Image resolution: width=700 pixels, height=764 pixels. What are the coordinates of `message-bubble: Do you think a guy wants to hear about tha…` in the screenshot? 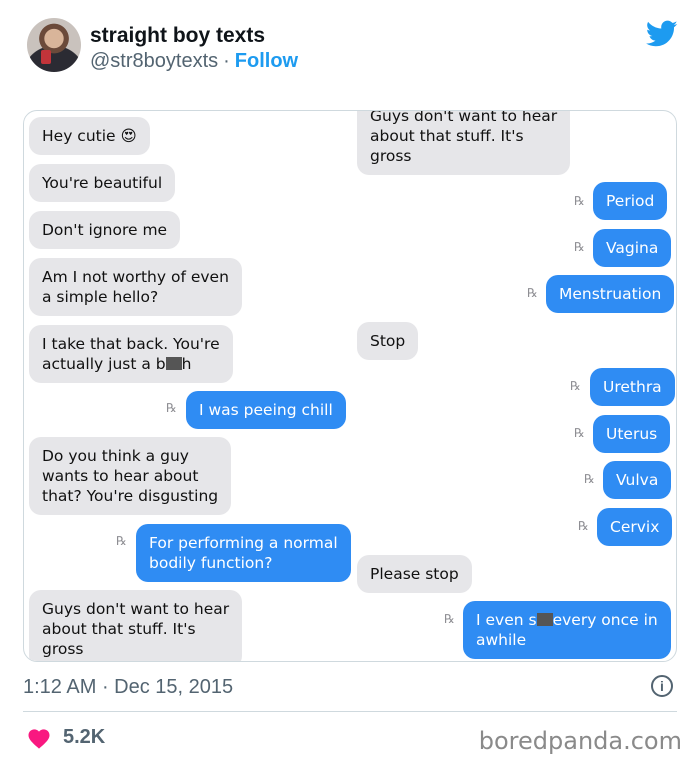 It's located at (130, 476).